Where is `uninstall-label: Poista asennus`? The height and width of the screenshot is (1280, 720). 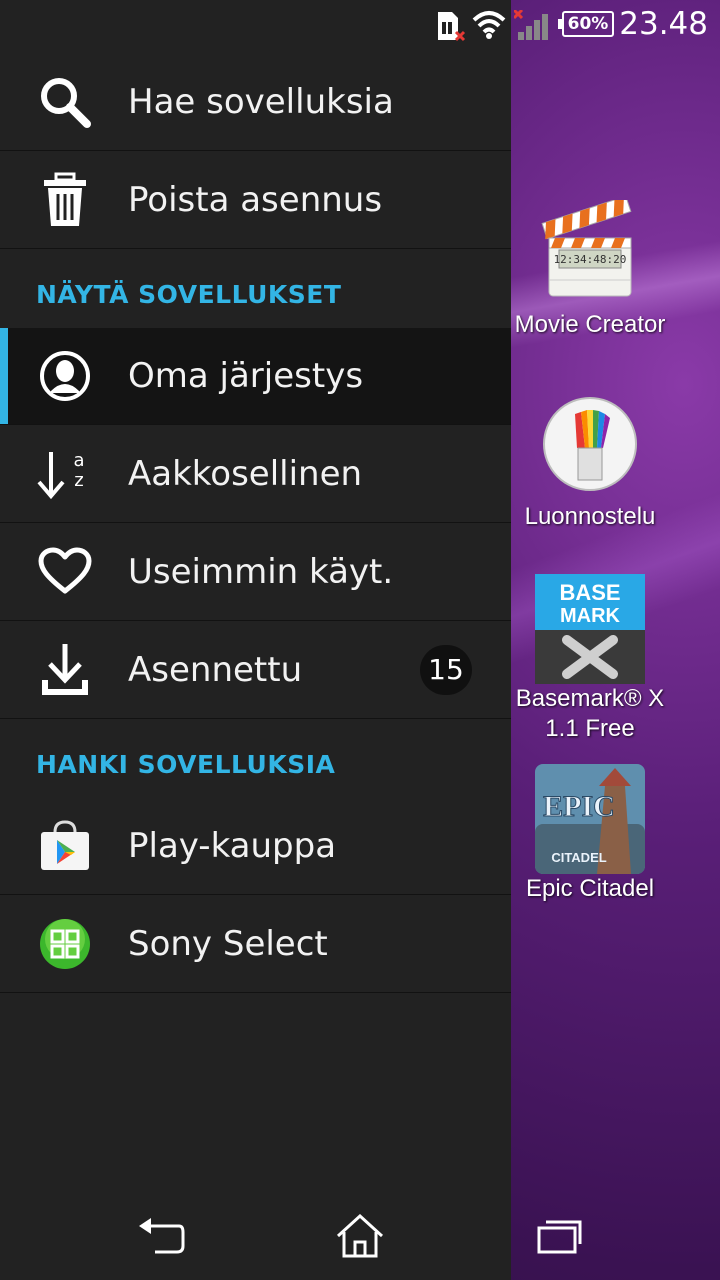 uninstall-label: Poista asennus is located at coordinates (255, 200).